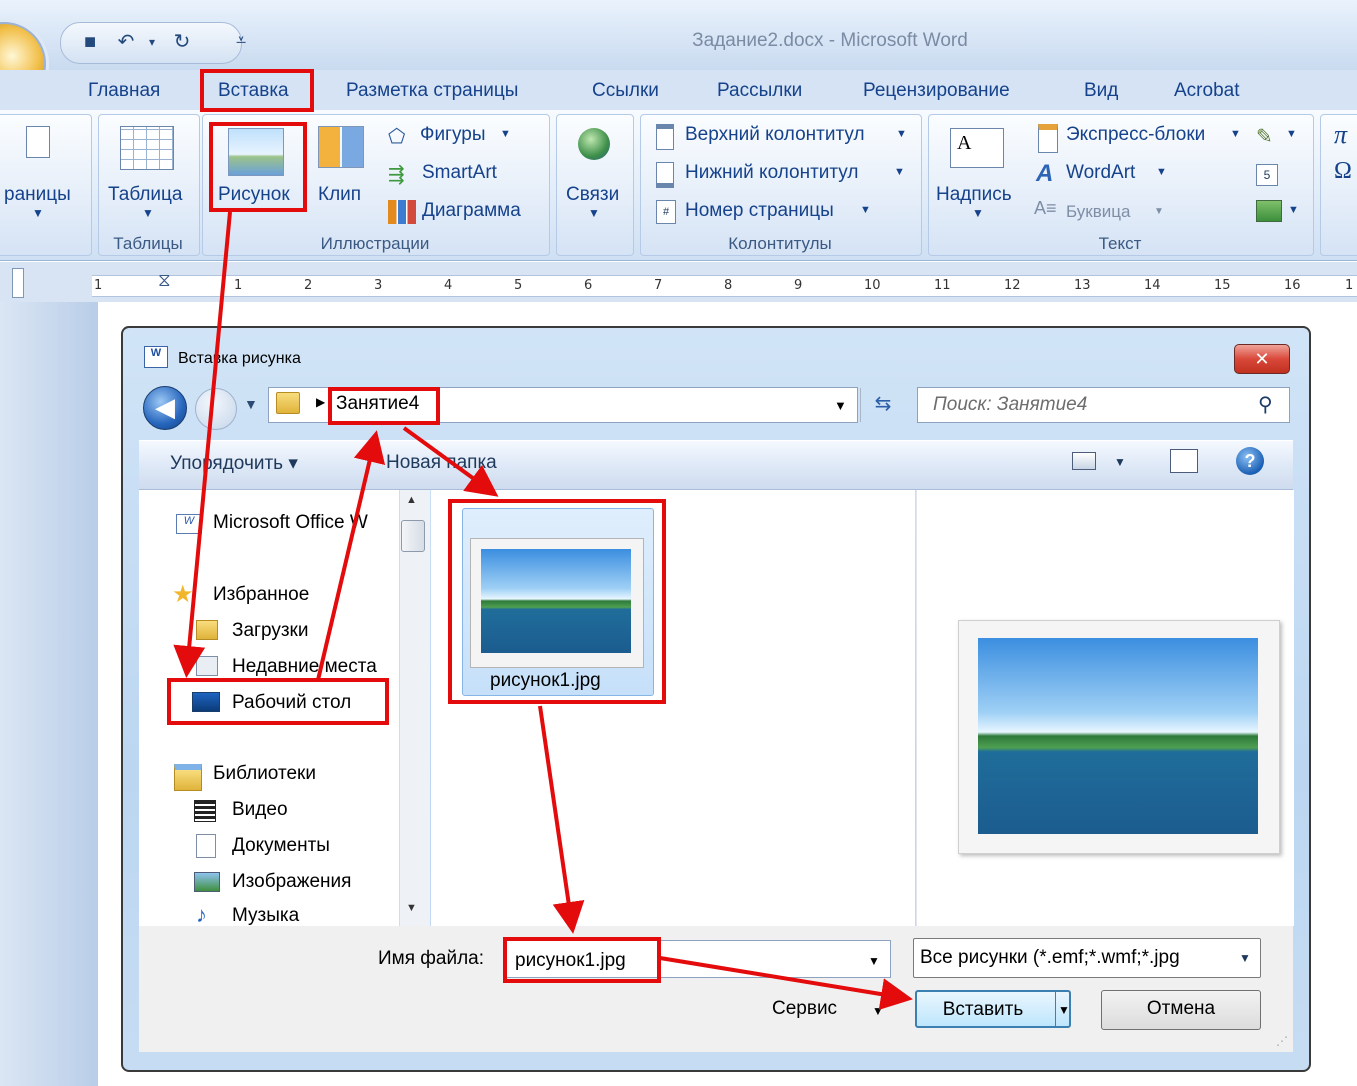  What do you see at coordinates (450, 461) in the screenshot?
I see `arrow-folder-to-file` at bounding box center [450, 461].